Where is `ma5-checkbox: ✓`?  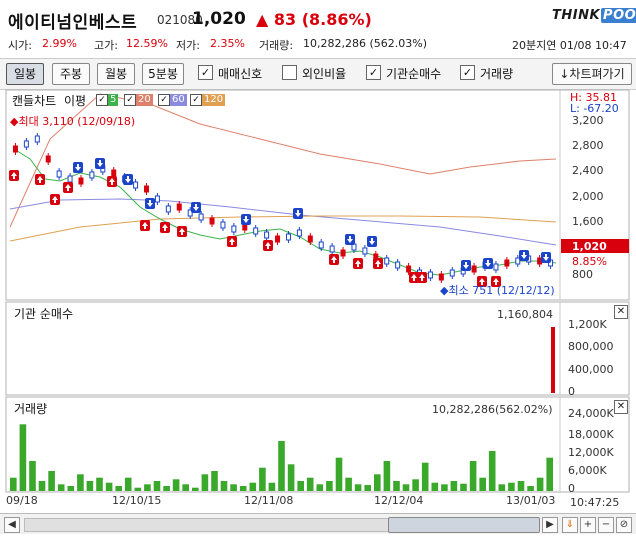 ma5-checkbox: ✓ is located at coordinates (102, 100).